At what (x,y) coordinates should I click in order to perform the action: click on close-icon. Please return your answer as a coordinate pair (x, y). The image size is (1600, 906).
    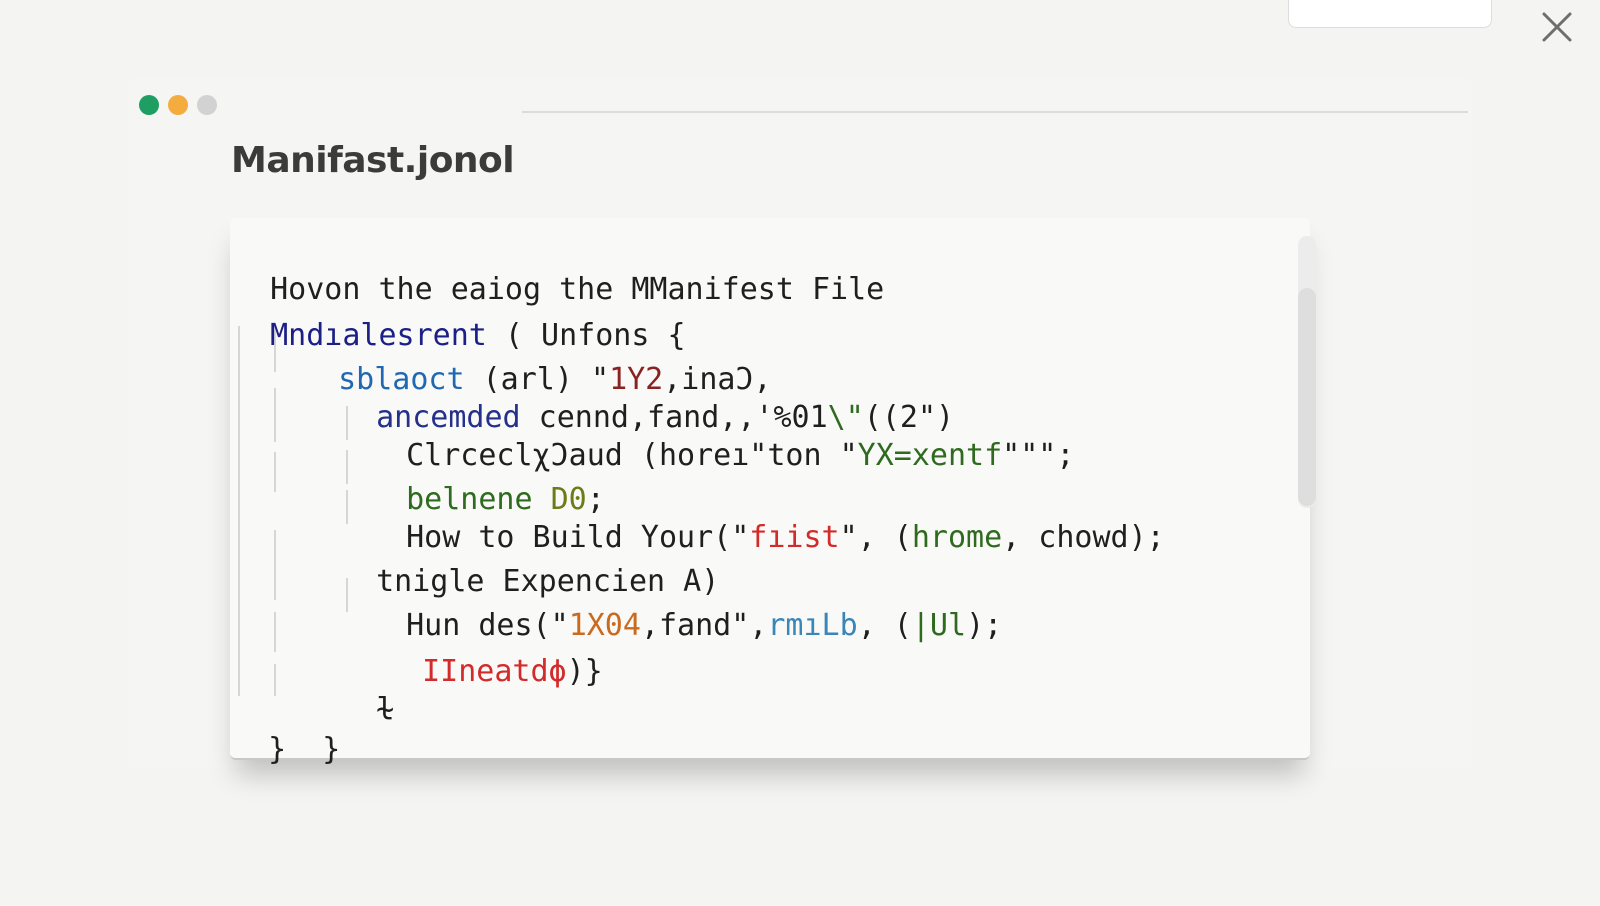
    Looking at the image, I should click on (1557, 27).